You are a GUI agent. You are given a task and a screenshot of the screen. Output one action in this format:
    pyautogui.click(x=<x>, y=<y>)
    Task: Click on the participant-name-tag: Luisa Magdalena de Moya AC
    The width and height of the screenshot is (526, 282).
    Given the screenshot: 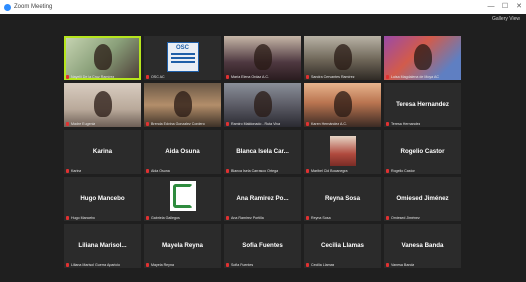 What is the action you would take?
    pyautogui.click(x=412, y=77)
    